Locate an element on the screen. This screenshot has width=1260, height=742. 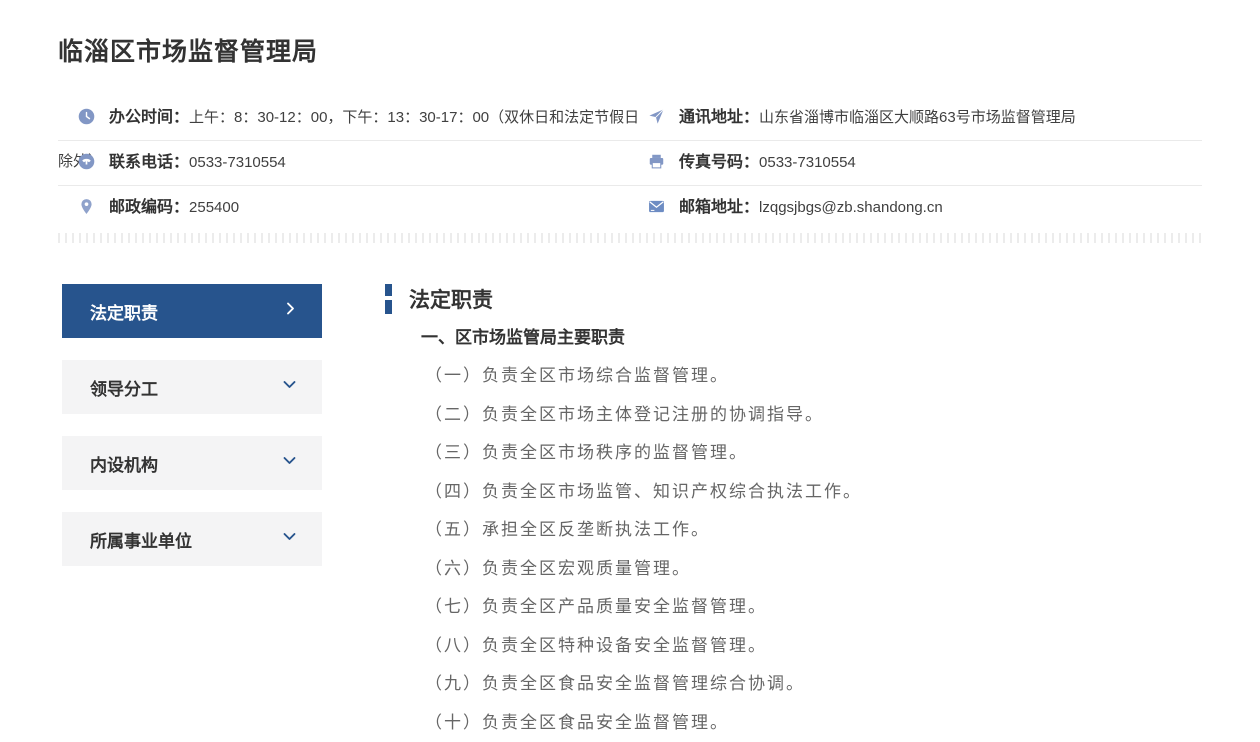
sidebar-item-internal-orgs: 内设机构 is located at coordinates (192, 463).